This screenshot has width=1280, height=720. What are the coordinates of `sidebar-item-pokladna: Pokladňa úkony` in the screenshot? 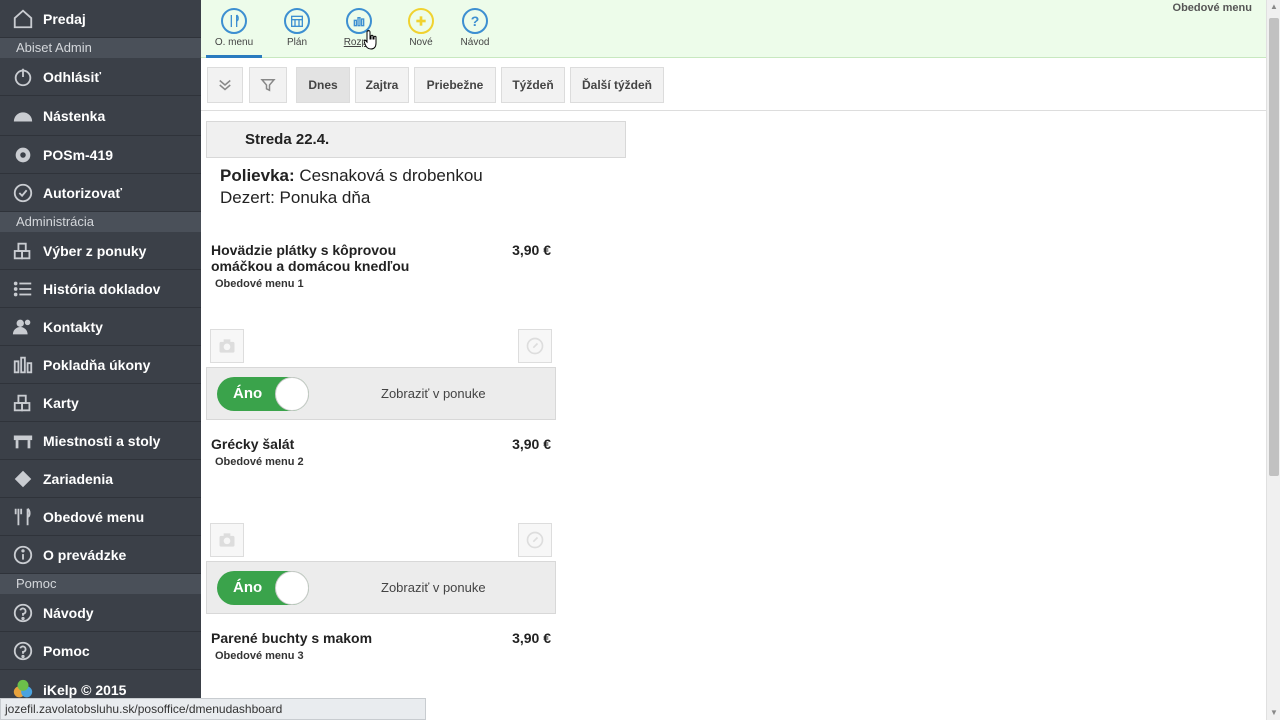 It's located at (100, 365).